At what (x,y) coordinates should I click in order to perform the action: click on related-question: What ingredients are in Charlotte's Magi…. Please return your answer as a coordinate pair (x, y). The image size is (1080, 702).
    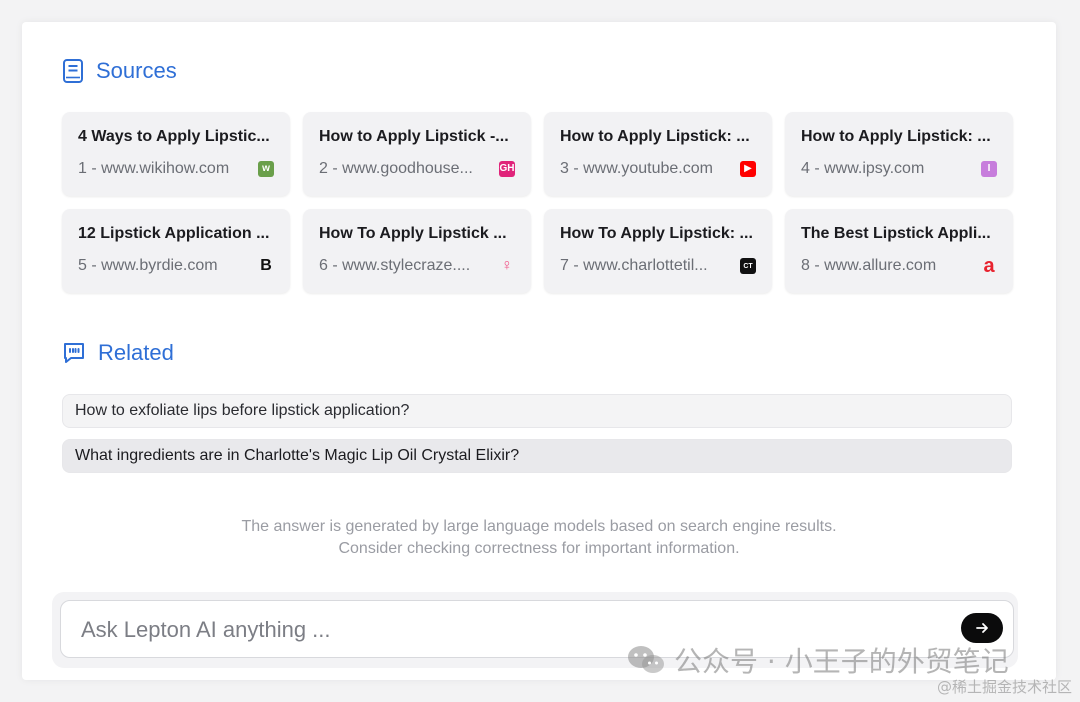
    Looking at the image, I should click on (537, 456).